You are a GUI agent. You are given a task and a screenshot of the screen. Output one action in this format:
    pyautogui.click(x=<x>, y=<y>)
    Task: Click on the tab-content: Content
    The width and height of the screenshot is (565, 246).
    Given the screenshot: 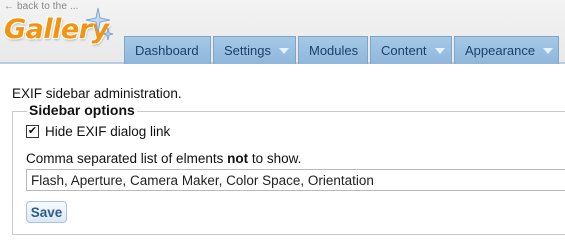 What is the action you would take?
    pyautogui.click(x=411, y=50)
    